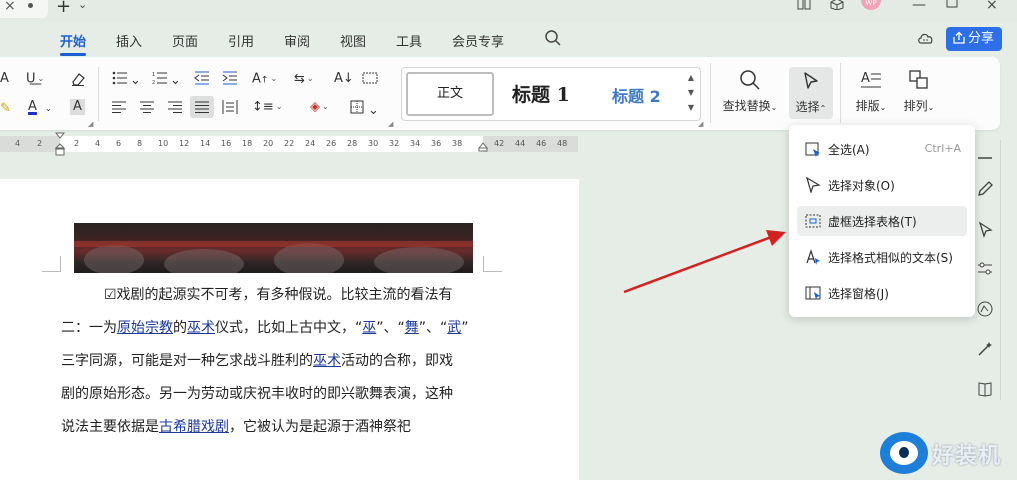 The height and width of the screenshot is (480, 1017). Describe the element at coordinates (120, 78) in the screenshot. I see `bullet-list-icon` at that location.